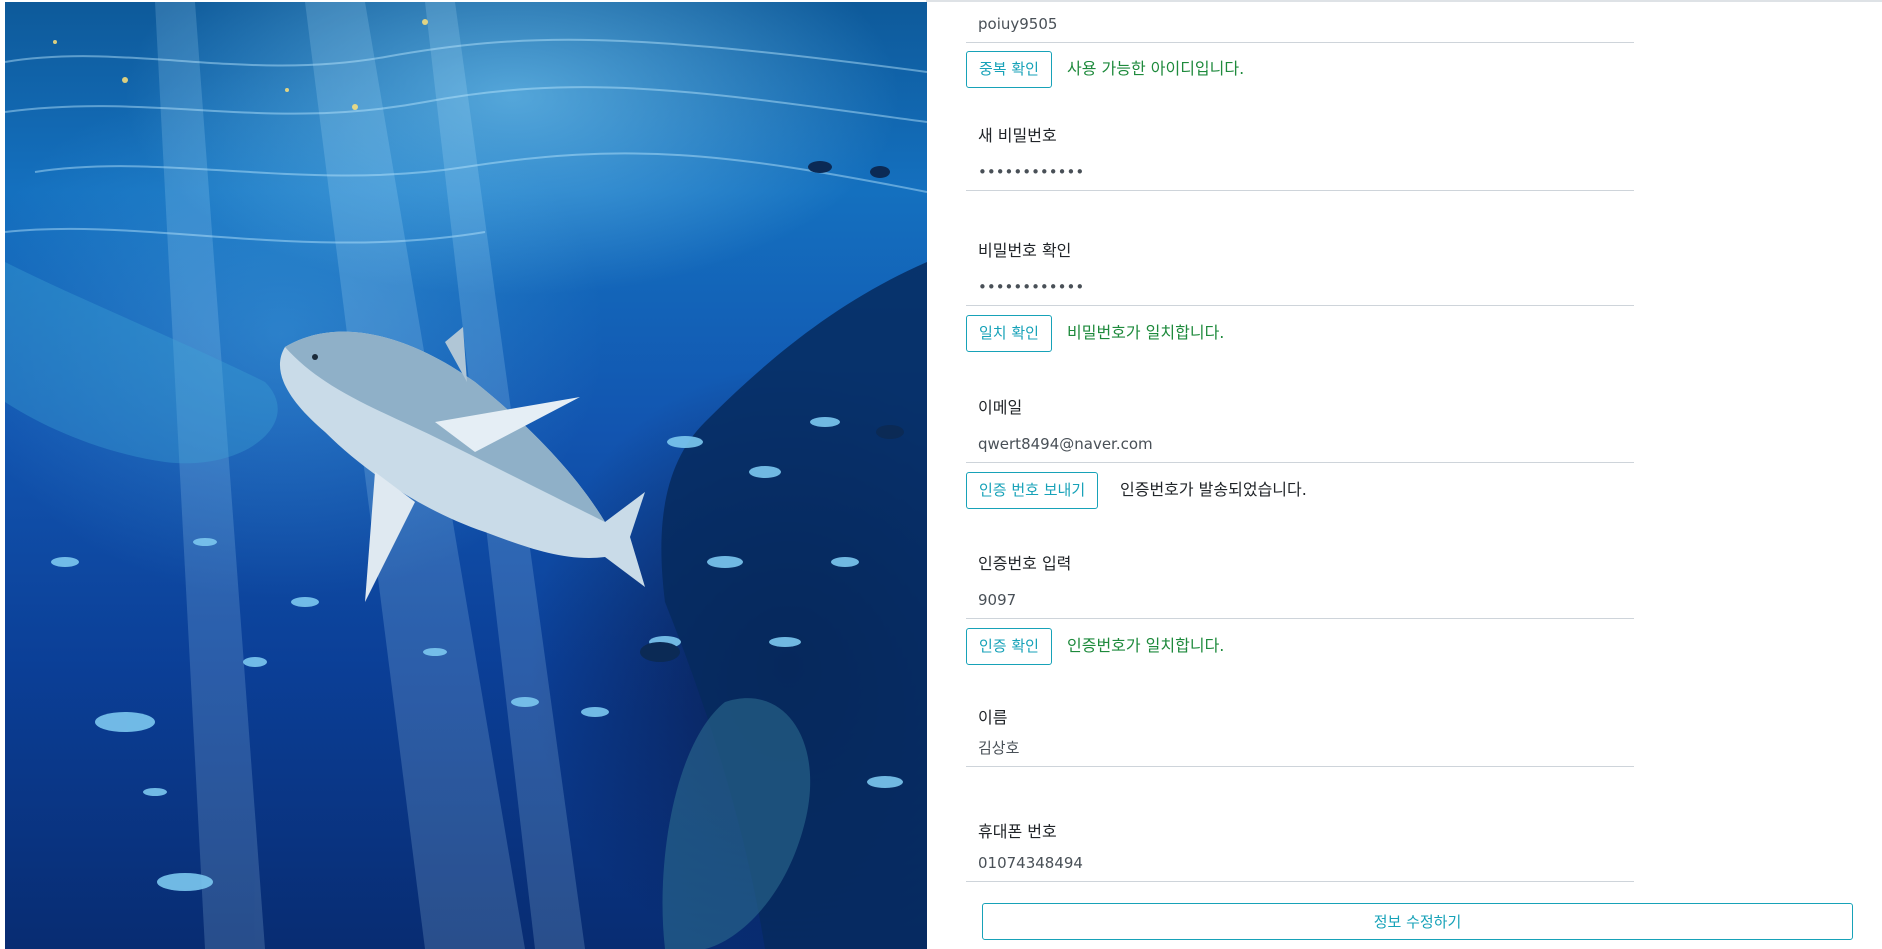 The image size is (1882, 949). Describe the element at coordinates (1025, 250) in the screenshot. I see `password-confirm-label: 비밀번호 확인` at that location.